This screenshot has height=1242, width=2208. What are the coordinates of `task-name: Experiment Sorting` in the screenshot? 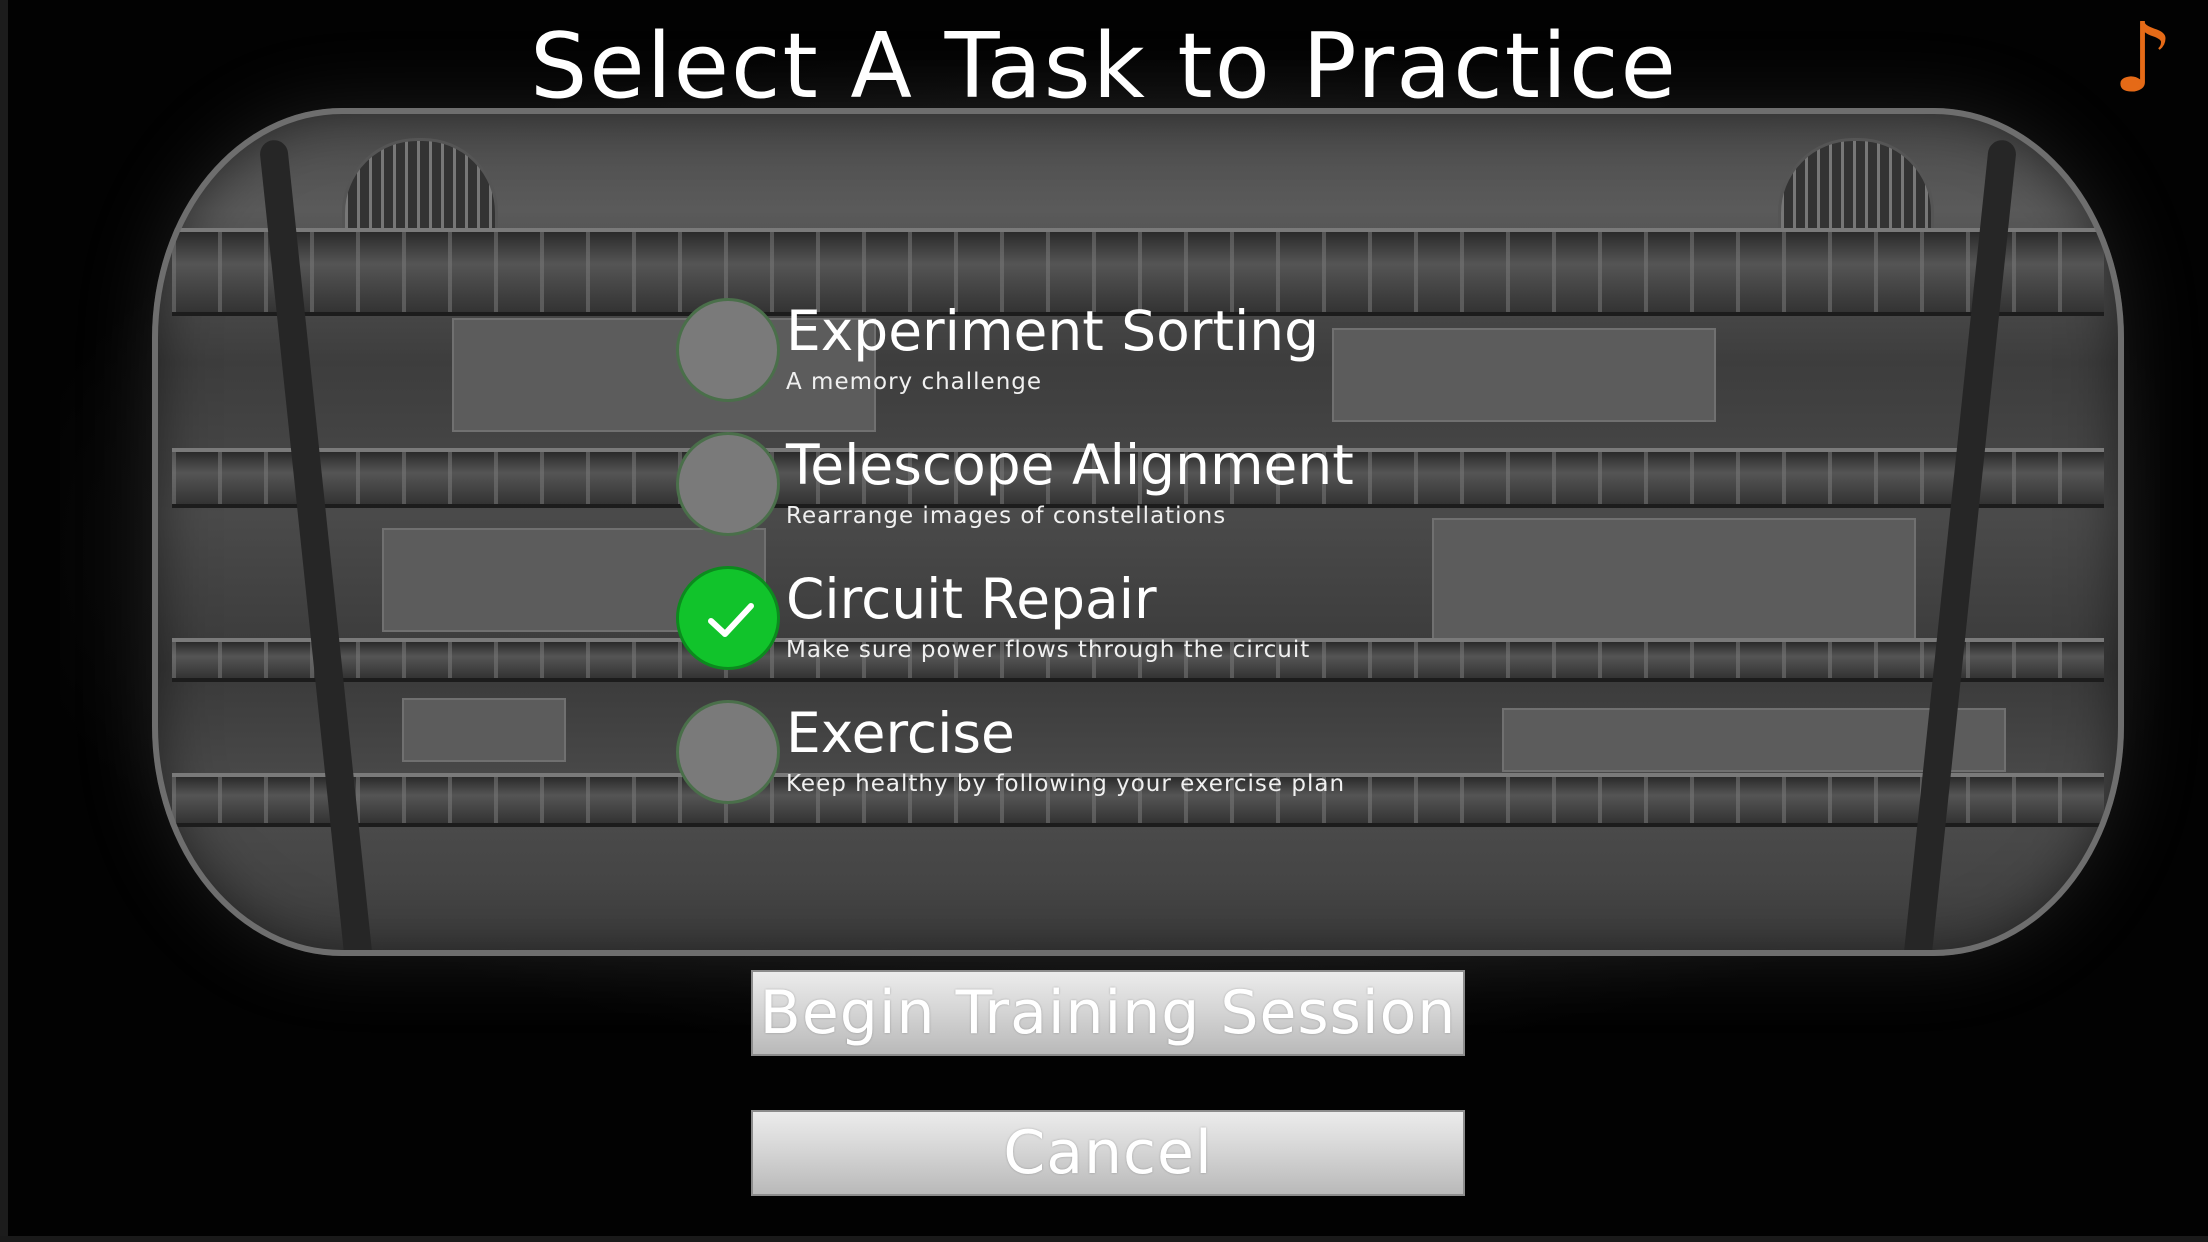 It's located at (1053, 331).